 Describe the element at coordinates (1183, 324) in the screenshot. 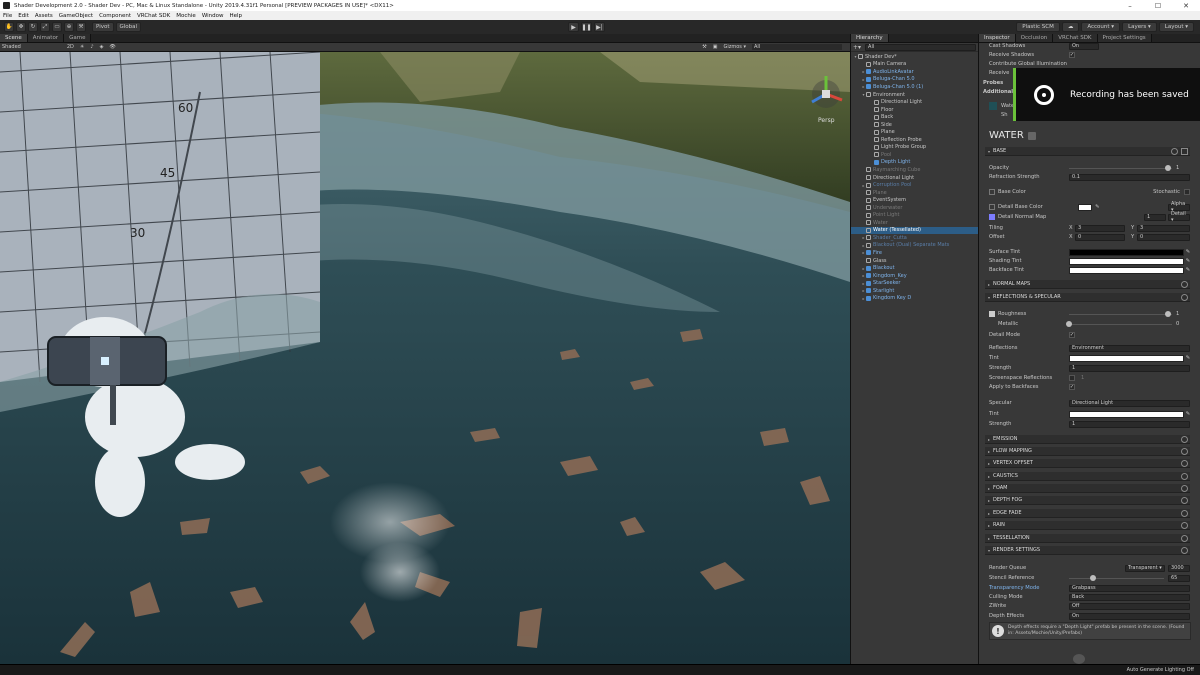

I see `metallic-value: 0` at that location.